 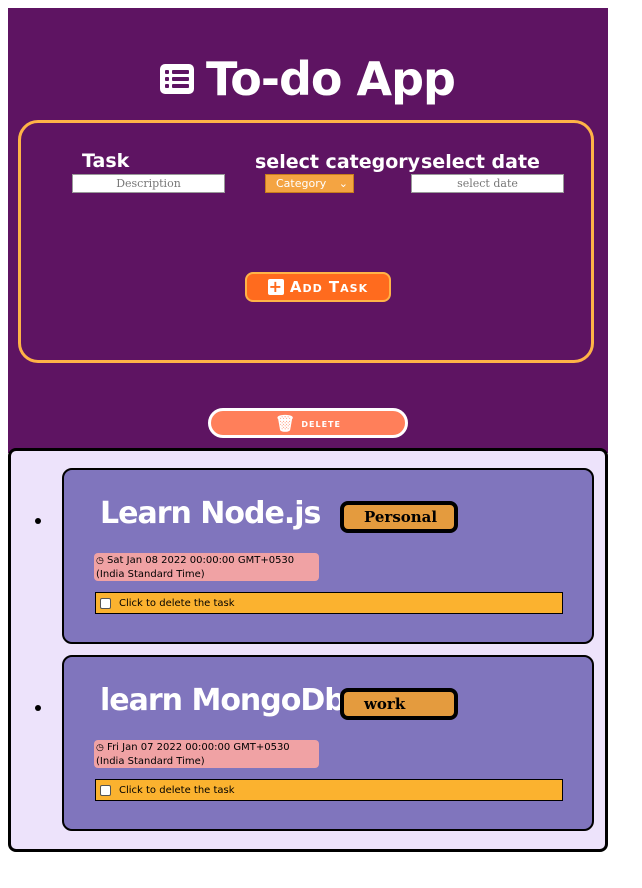 I want to click on delete-button: 🗑 delete, so click(x=308, y=423).